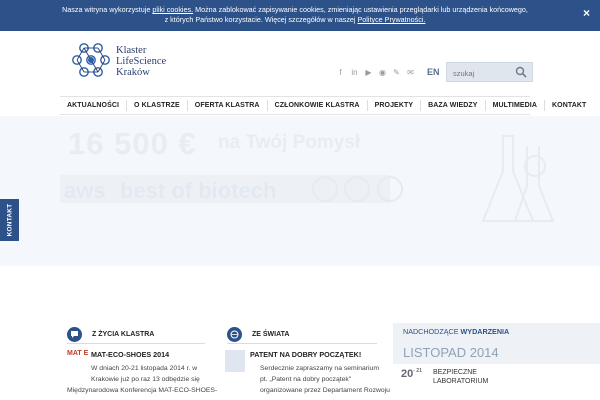 This screenshot has width=600, height=400. What do you see at coordinates (407, 374) in the screenshot?
I see `event-day: 20` at bounding box center [407, 374].